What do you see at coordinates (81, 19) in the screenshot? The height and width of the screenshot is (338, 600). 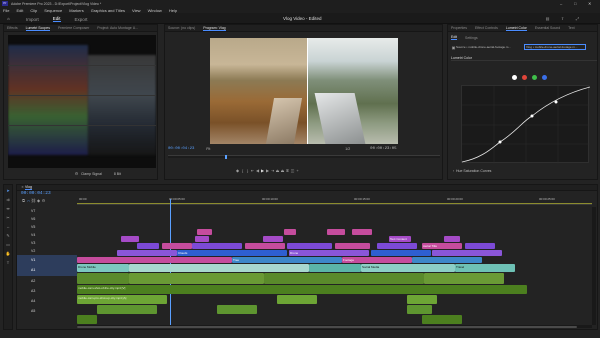 I see `tab-export: Export` at bounding box center [81, 19].